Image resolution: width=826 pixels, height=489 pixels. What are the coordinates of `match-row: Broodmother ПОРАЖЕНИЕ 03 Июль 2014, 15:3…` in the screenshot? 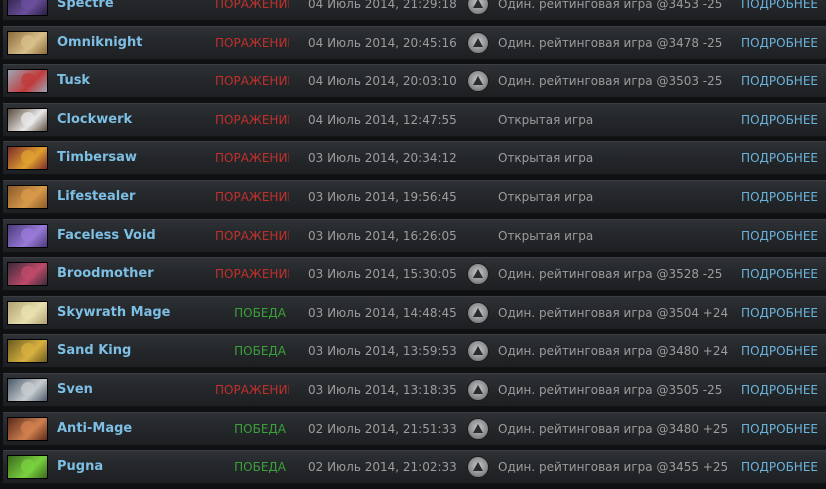 It's located at (414, 274).